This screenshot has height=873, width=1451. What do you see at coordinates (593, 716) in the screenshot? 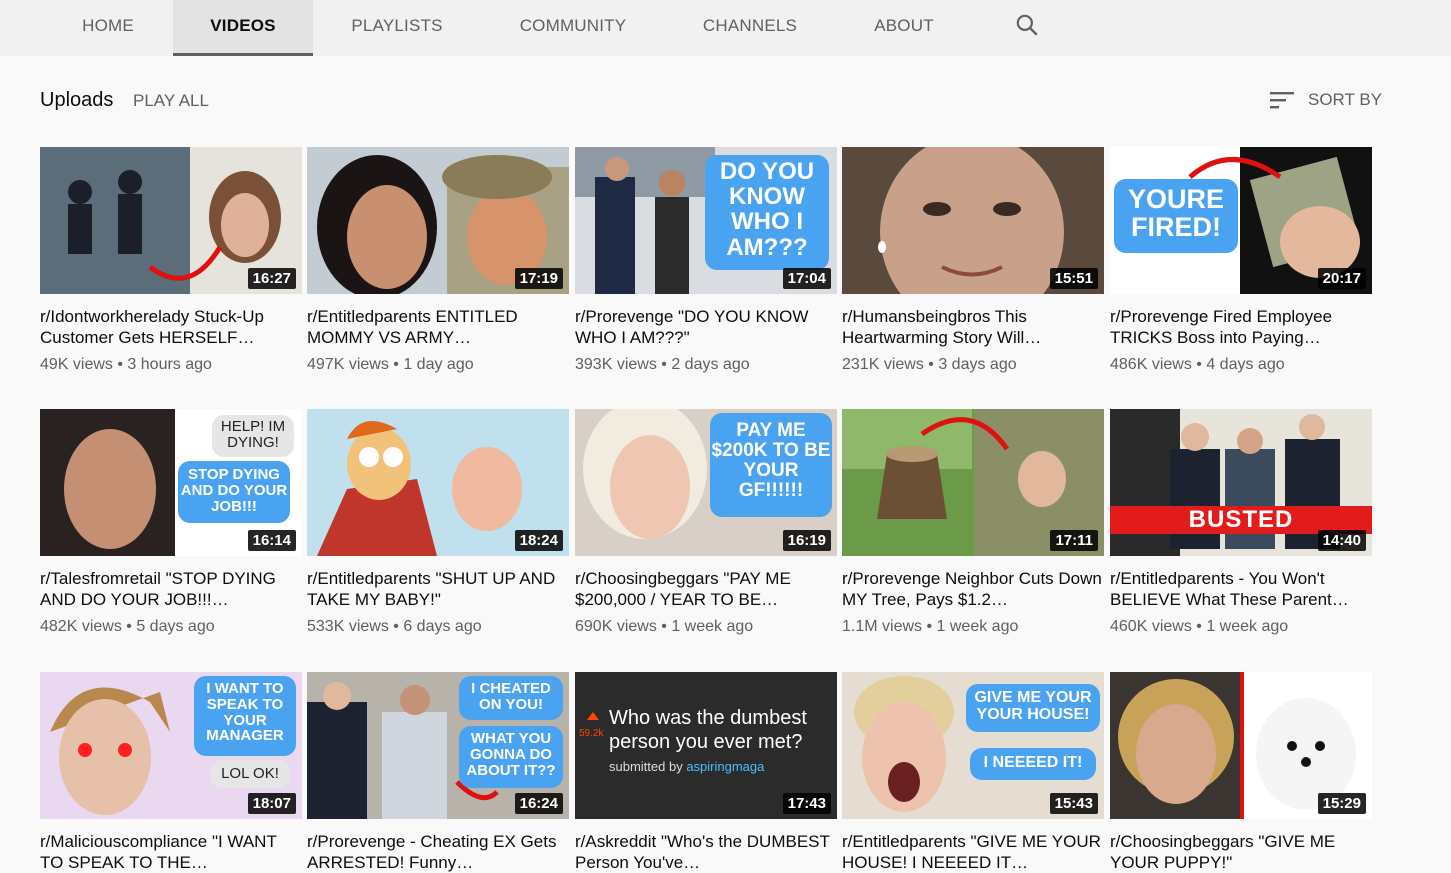
I see `upvote-icon` at bounding box center [593, 716].